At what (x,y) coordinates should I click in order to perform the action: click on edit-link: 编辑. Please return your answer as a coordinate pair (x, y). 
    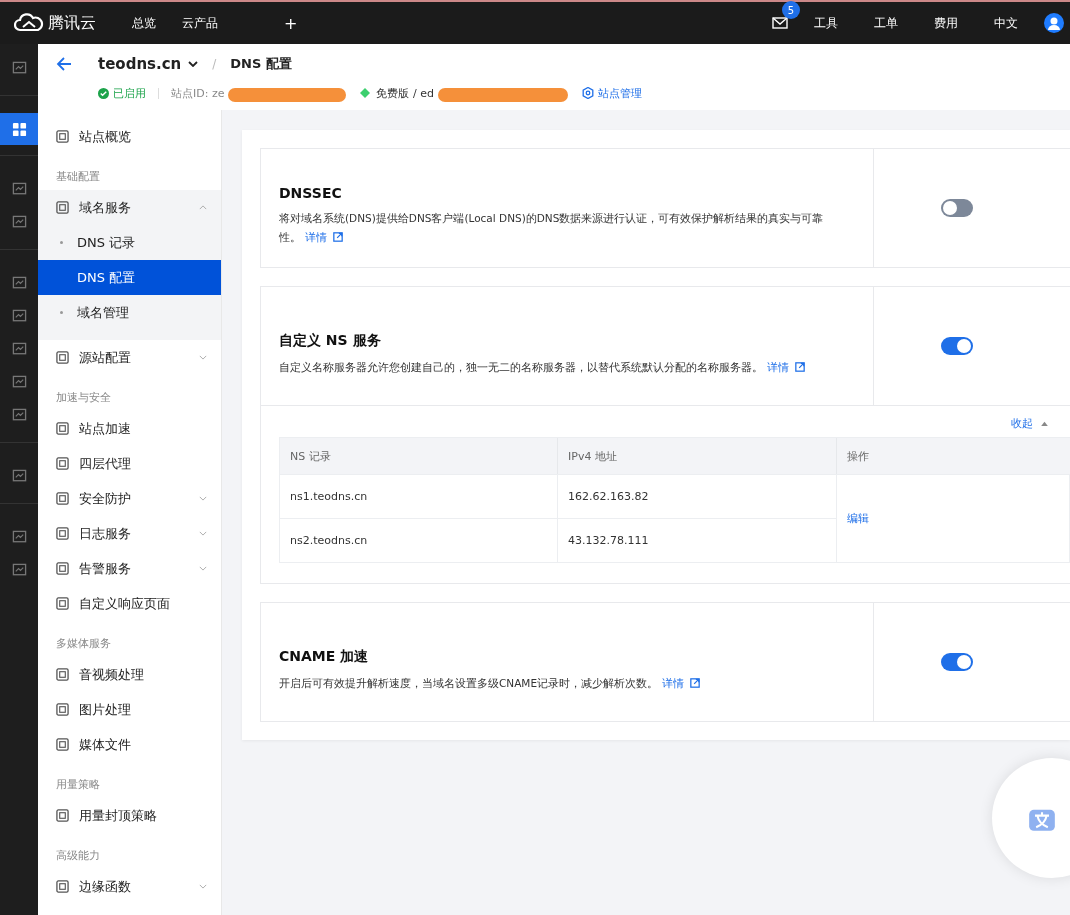
    Looking at the image, I should click on (858, 518).